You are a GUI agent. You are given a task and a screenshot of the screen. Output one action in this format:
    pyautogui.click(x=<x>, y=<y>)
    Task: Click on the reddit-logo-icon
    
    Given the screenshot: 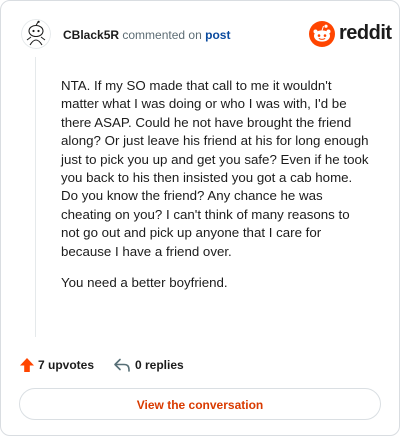 What is the action you would take?
    pyautogui.click(x=322, y=34)
    